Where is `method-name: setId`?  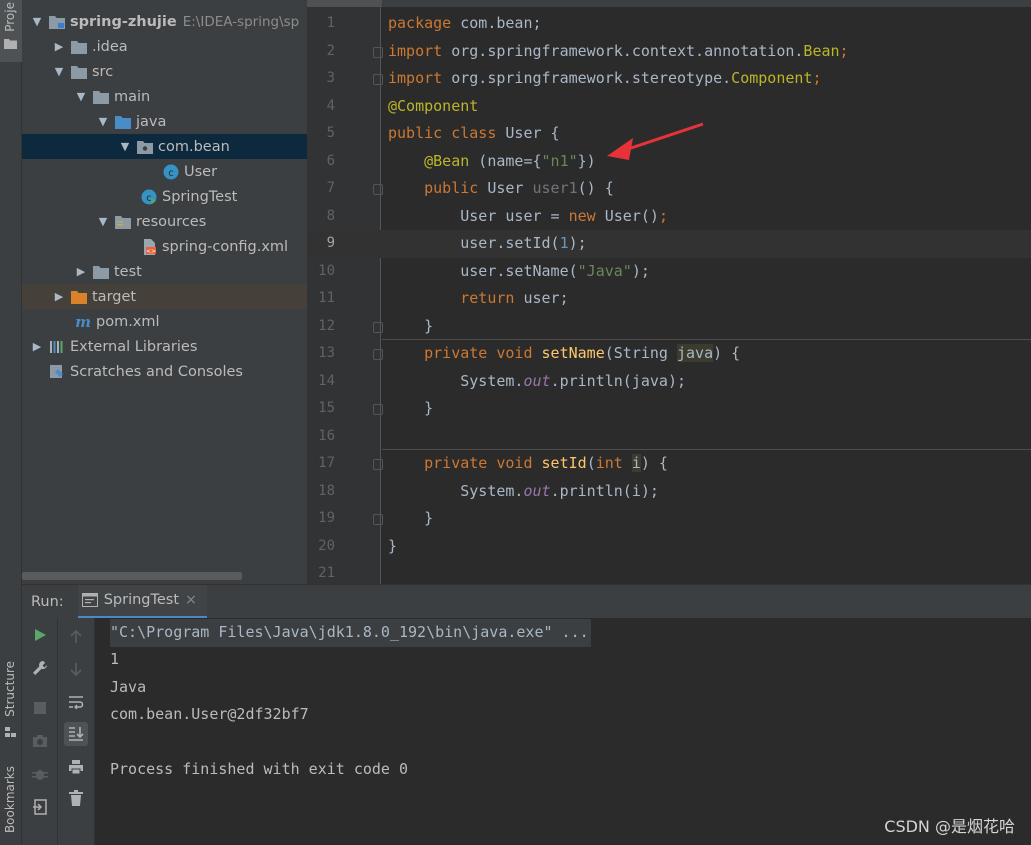 method-name: setId is located at coordinates (564, 463).